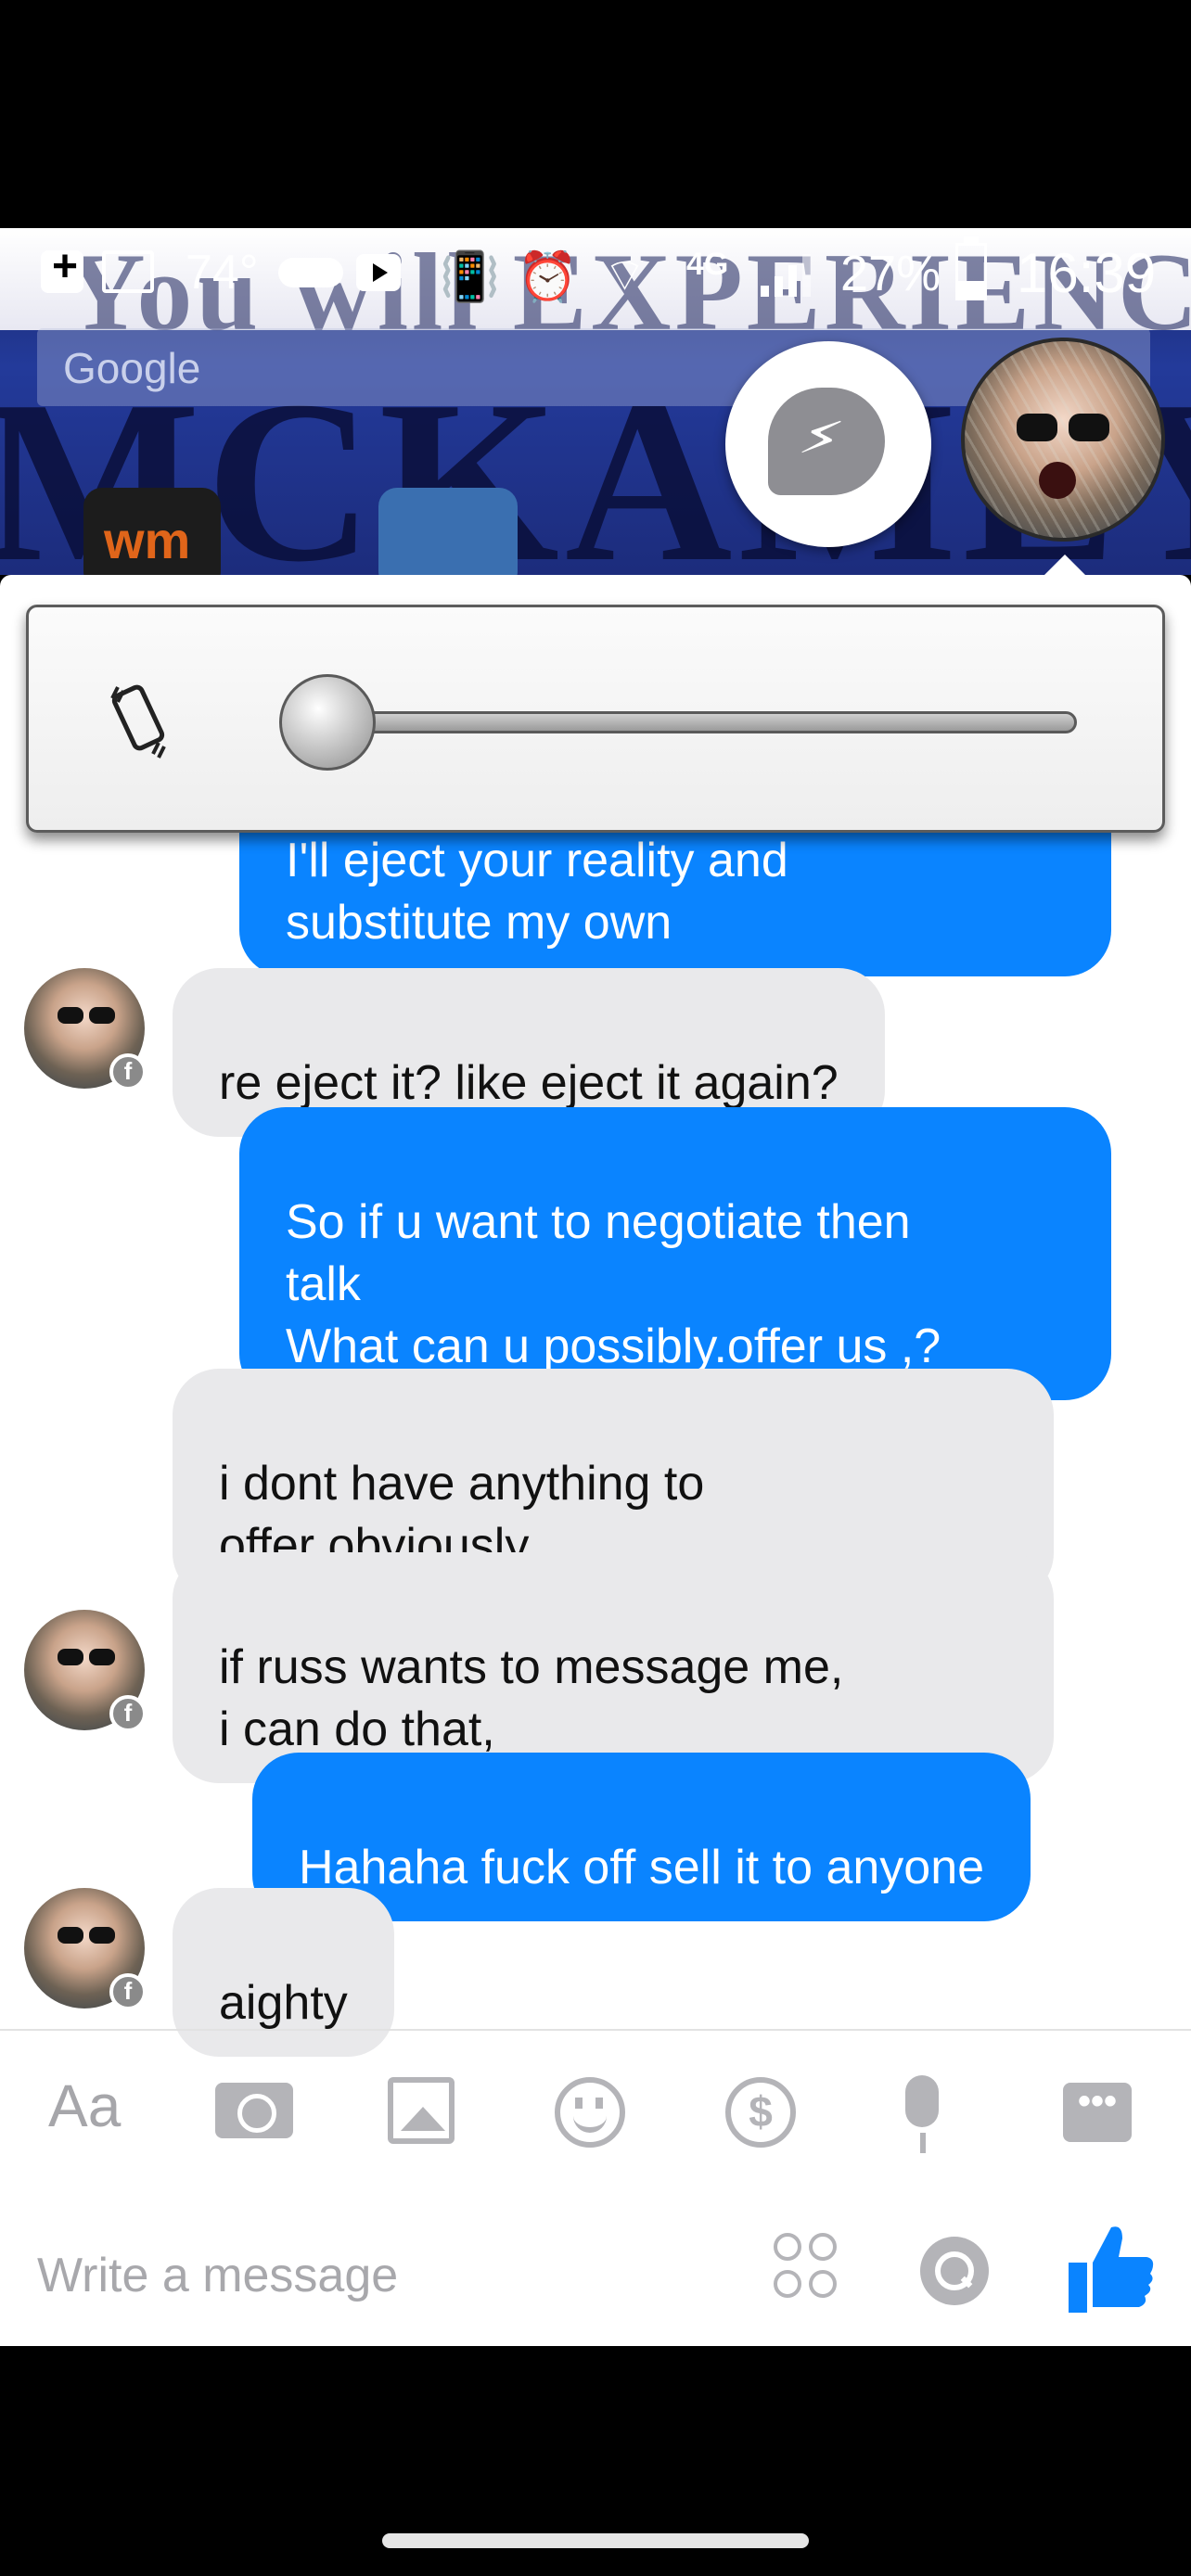  Describe the element at coordinates (1063, 440) in the screenshot. I see `contact-chat-head` at that location.